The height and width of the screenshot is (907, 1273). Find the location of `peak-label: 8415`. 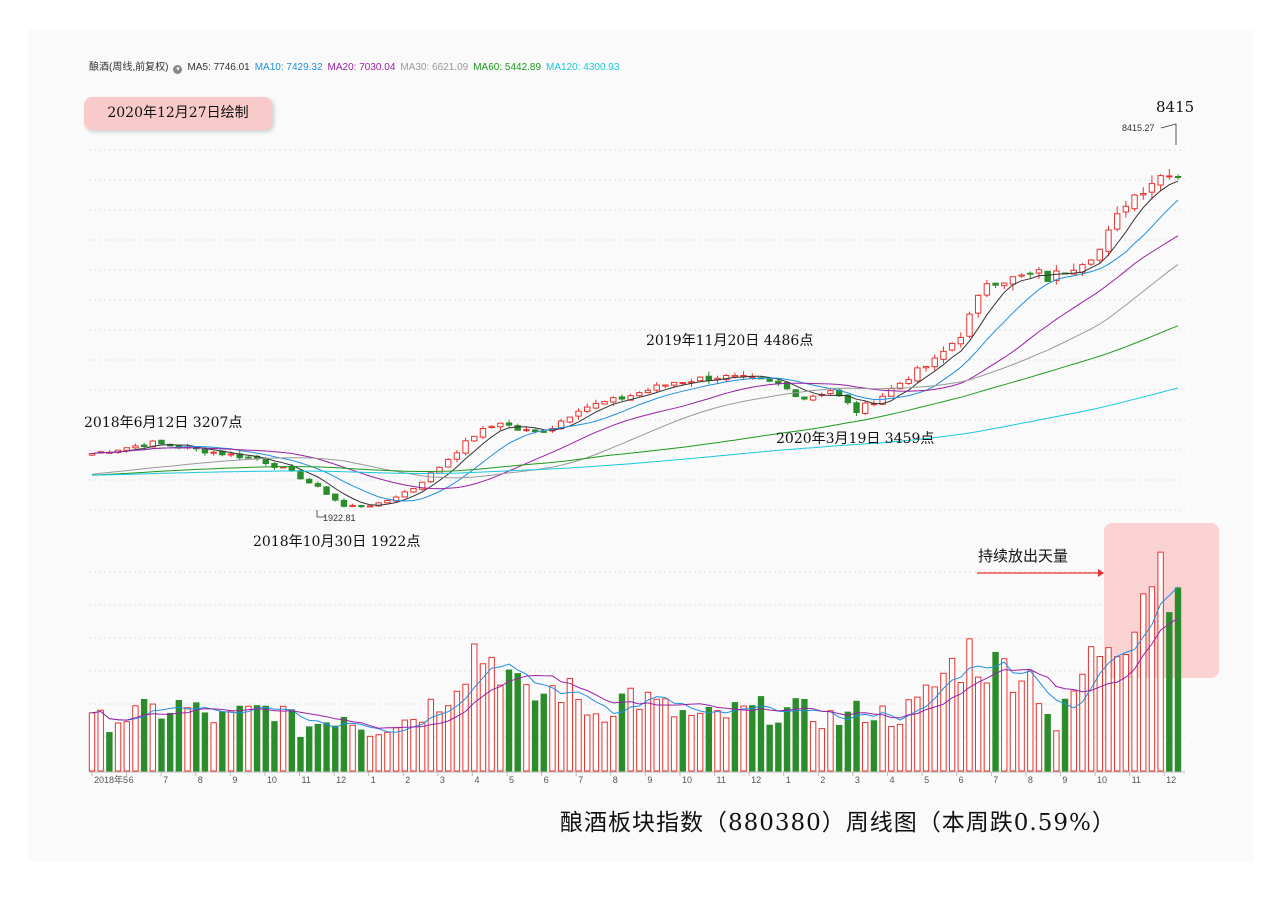

peak-label: 8415 is located at coordinates (1175, 107).